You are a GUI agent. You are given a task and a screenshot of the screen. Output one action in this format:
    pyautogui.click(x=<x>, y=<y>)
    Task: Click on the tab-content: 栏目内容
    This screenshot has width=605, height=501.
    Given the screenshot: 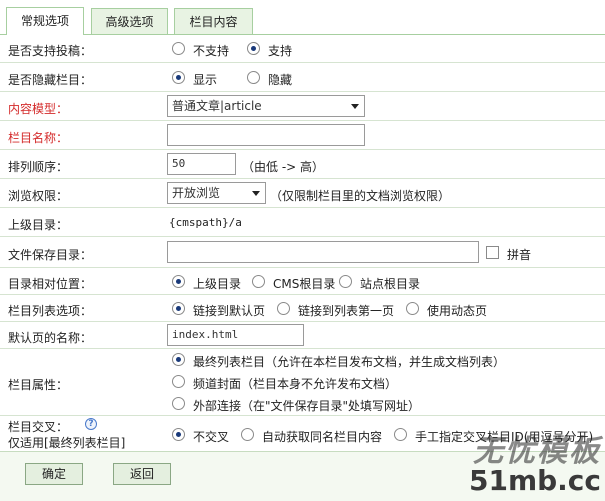 What is the action you would take?
    pyautogui.click(x=213, y=21)
    